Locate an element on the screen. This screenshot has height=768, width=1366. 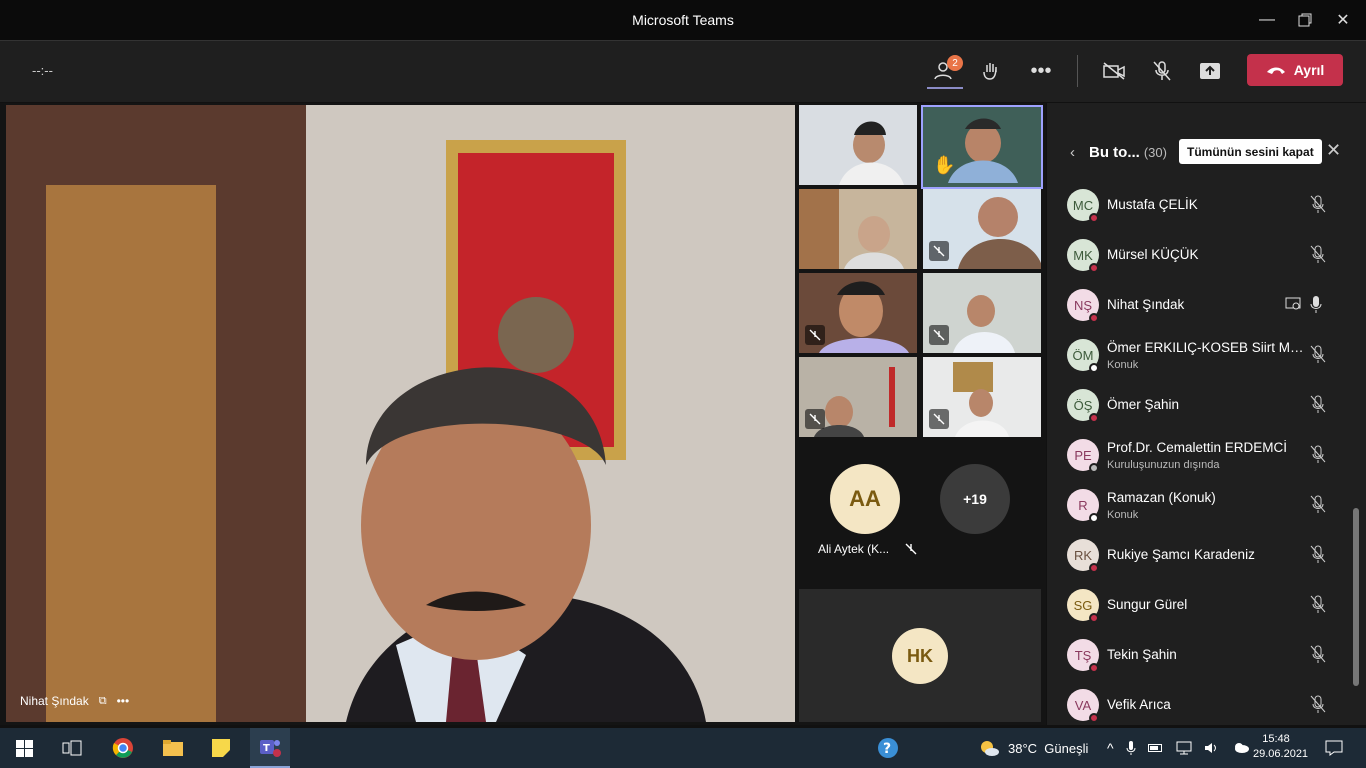
participant-name: Ramazan (Konuk) is located at coordinates (1161, 497).